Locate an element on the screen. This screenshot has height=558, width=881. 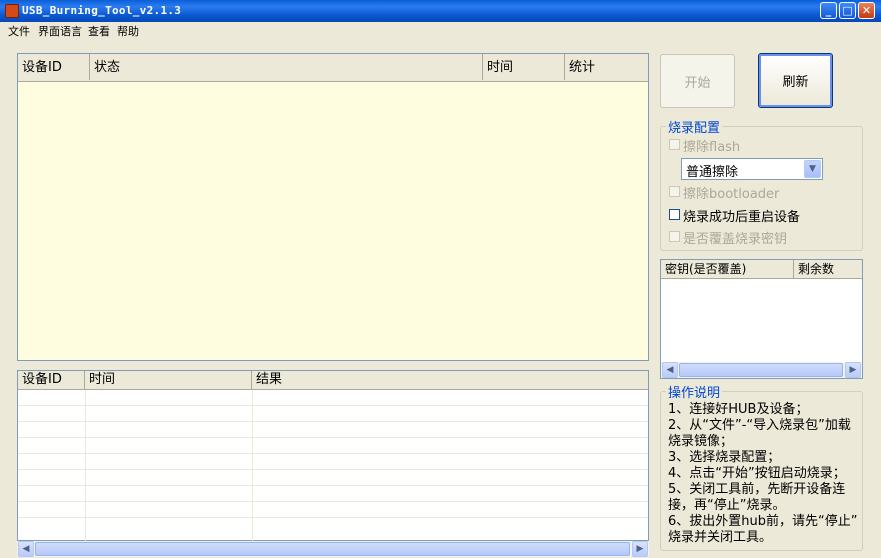
erase-bootloader-label: 擦除bootloader is located at coordinates (731, 194).